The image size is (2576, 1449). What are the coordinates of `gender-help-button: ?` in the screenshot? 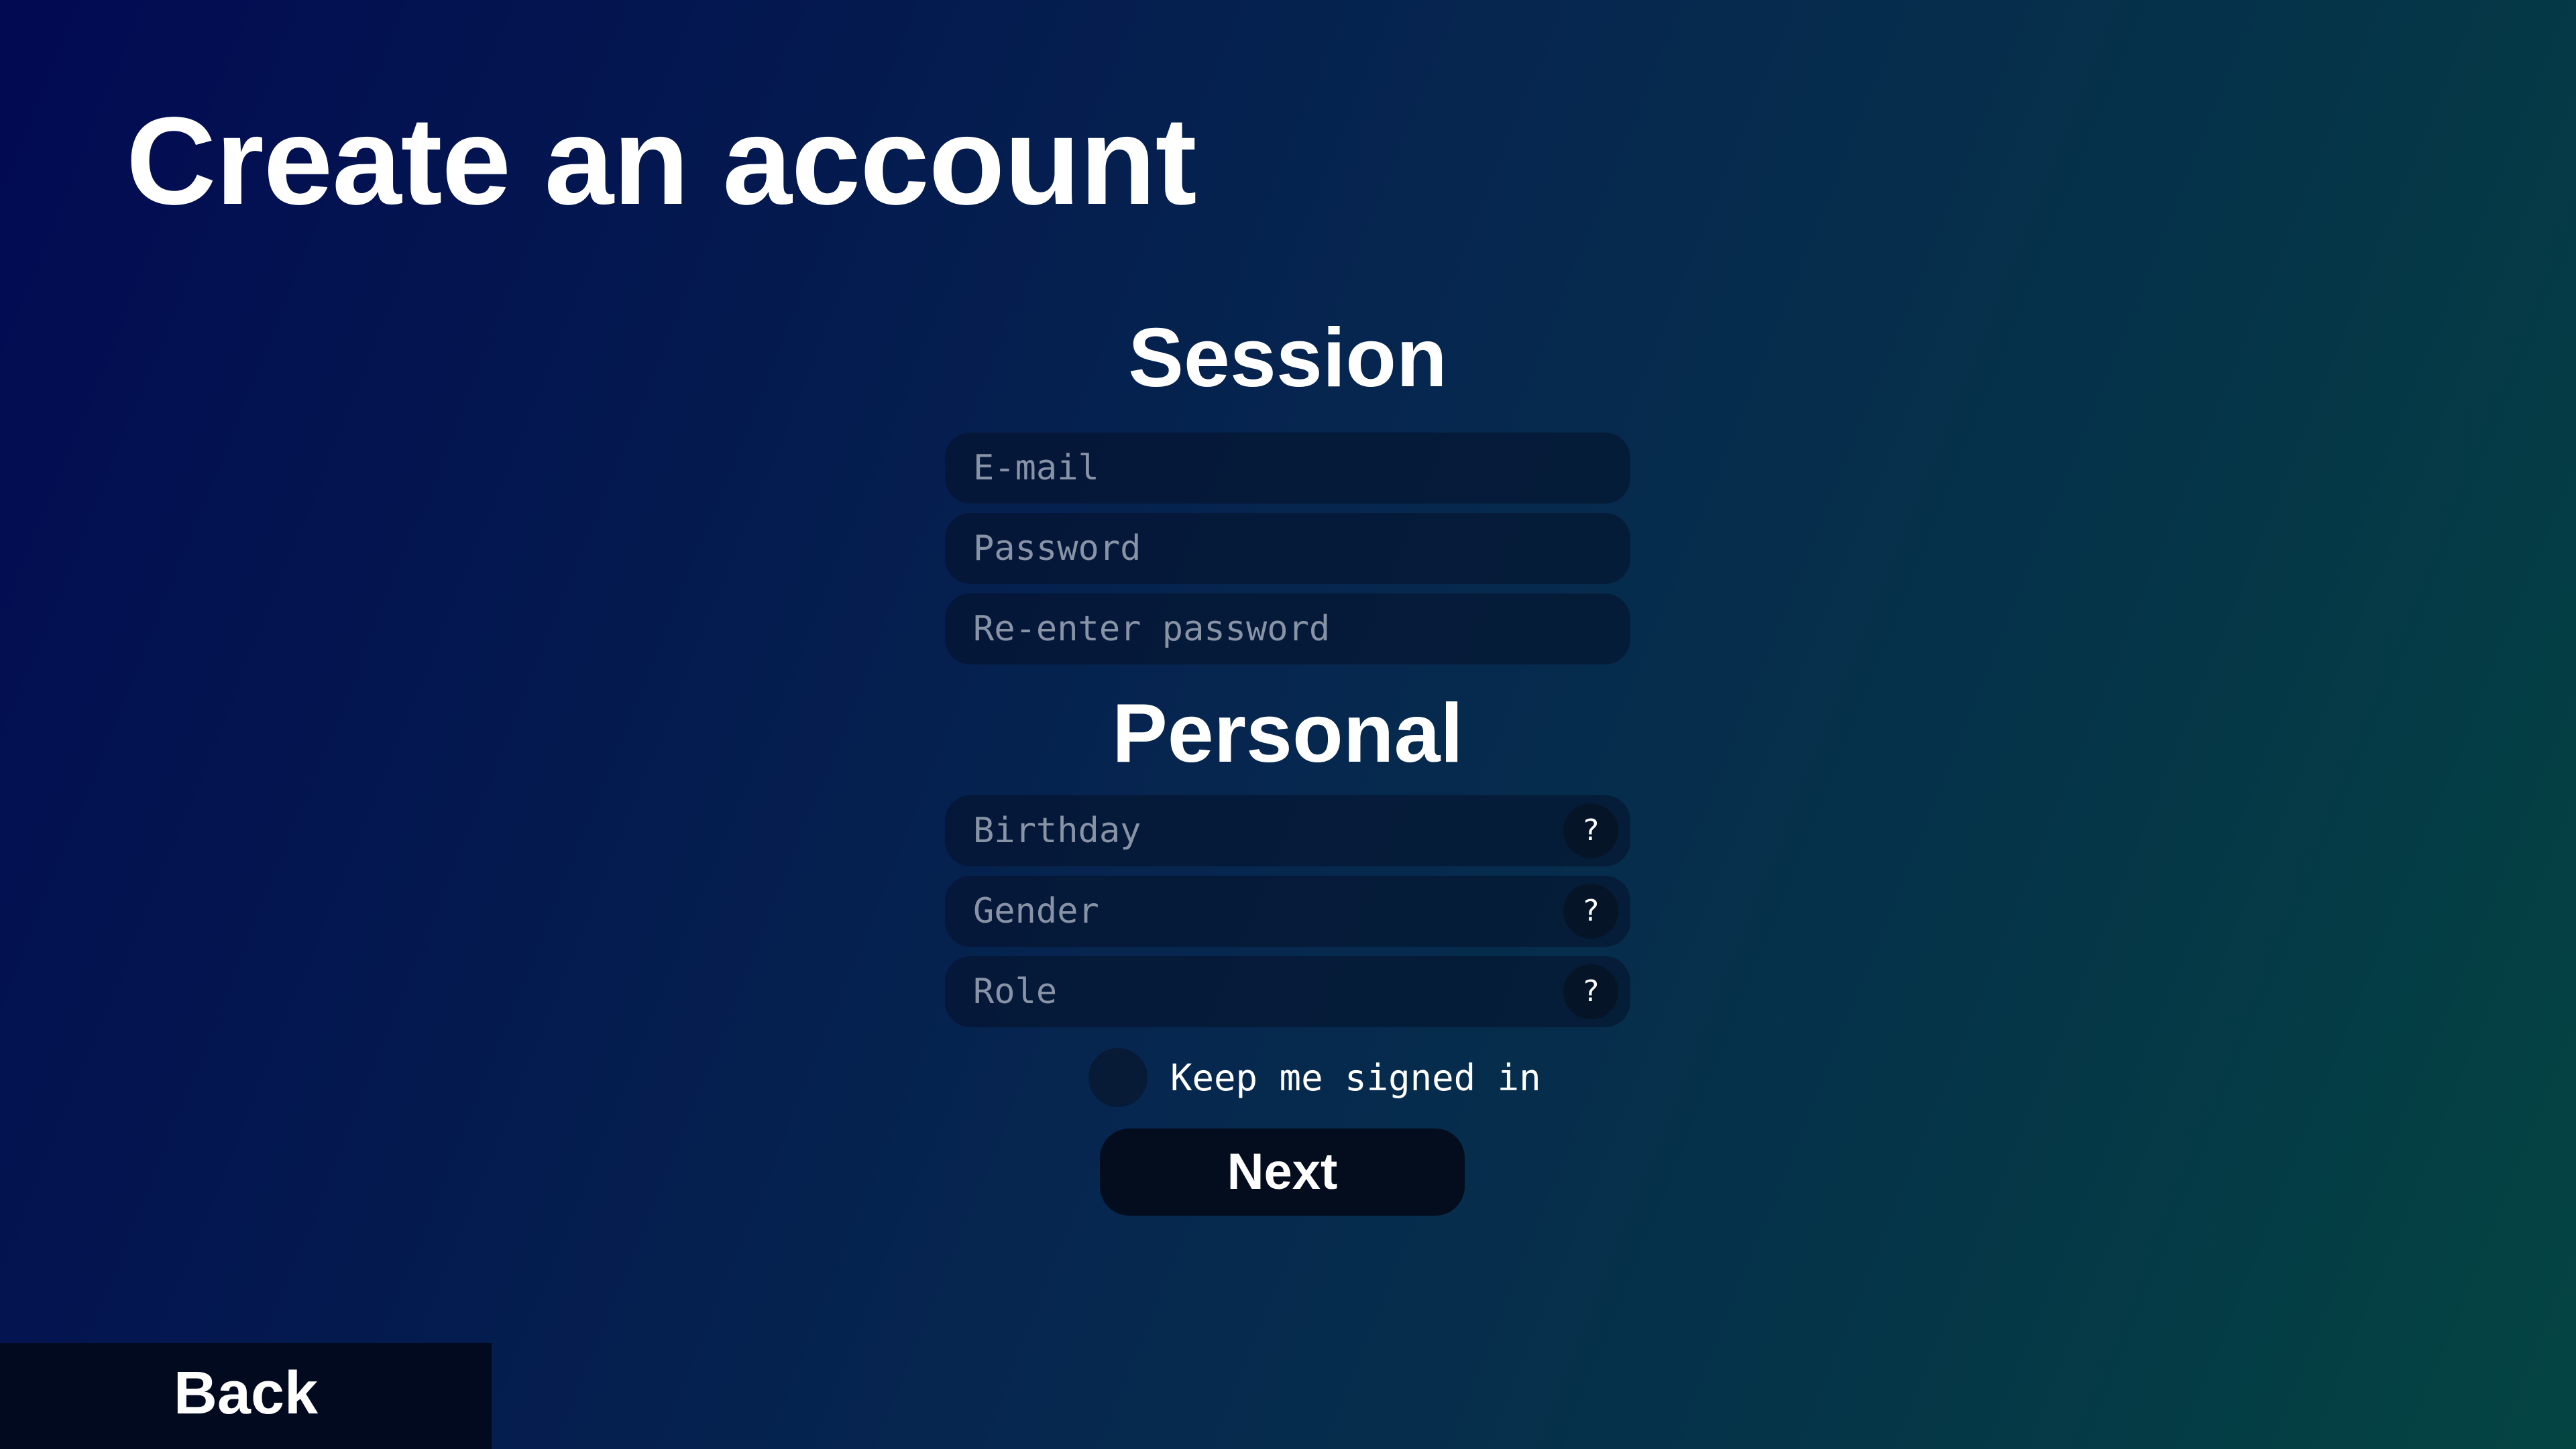 It's located at (1590, 912).